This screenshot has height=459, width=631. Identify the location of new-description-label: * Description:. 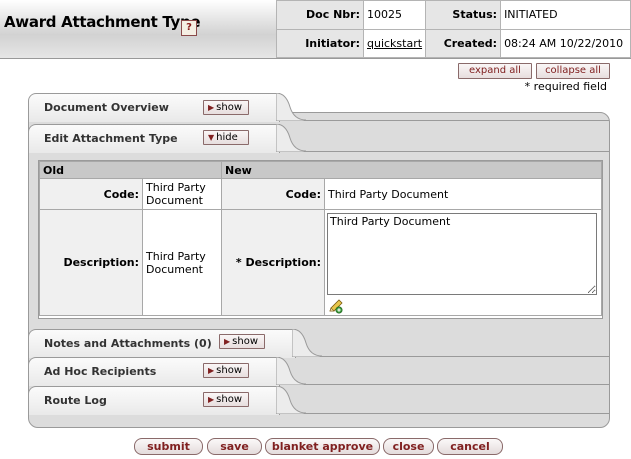
(273, 262).